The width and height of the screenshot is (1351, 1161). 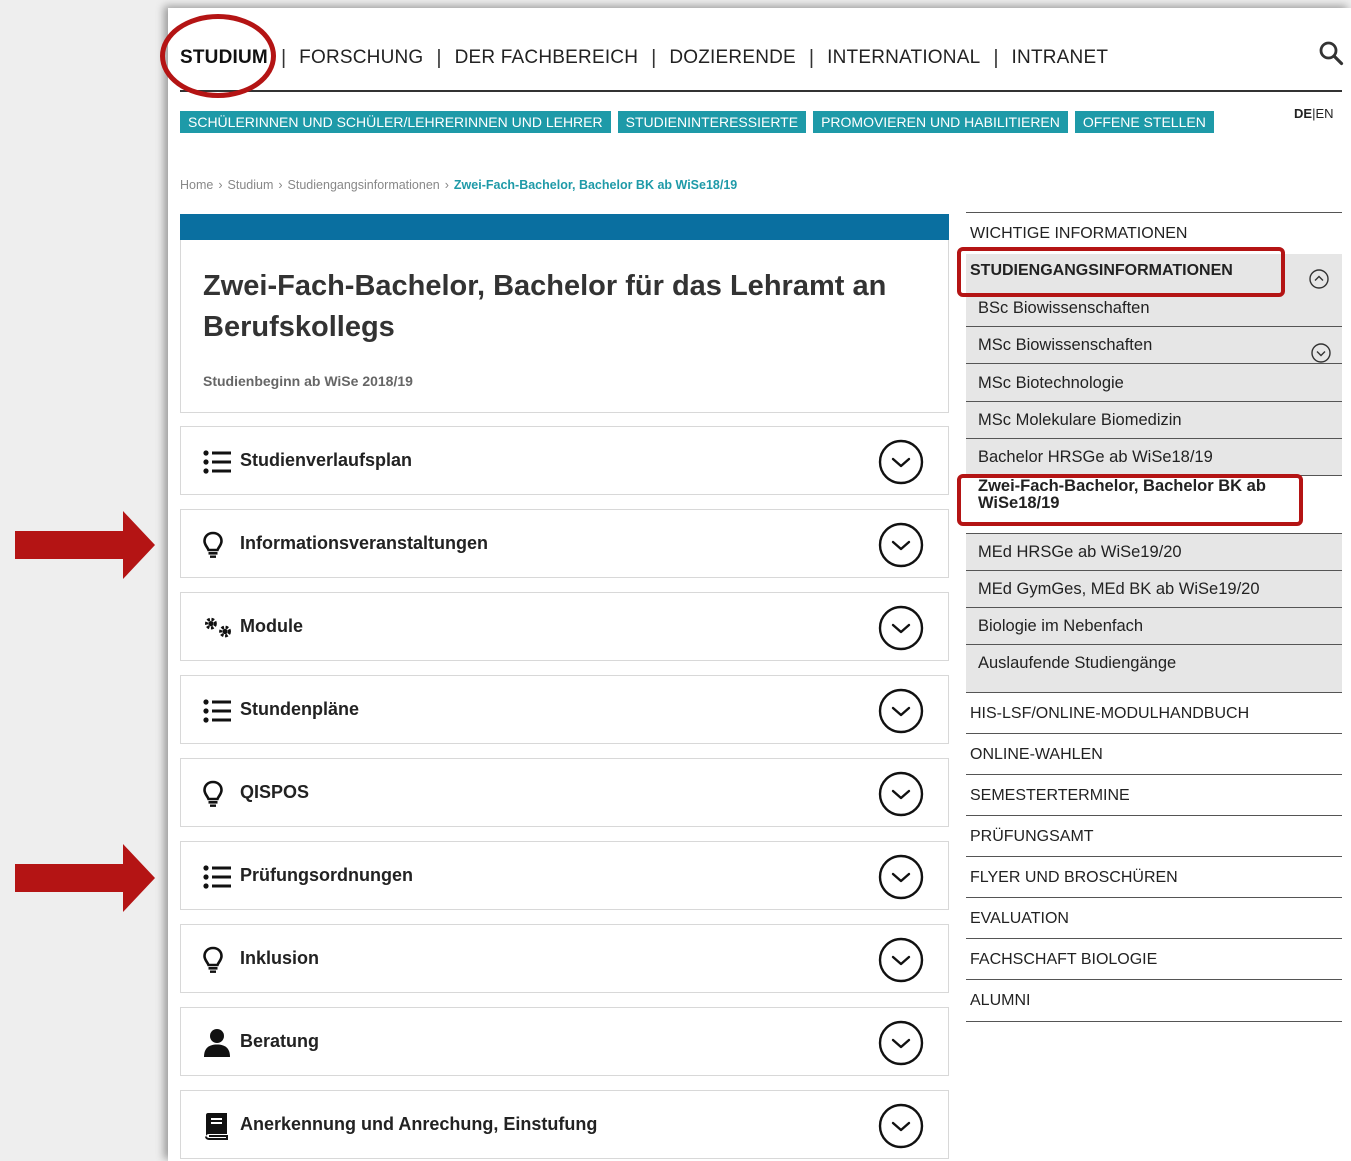 What do you see at coordinates (1154, 712) in the screenshot?
I see `sidebar-item-his-lsf: HIS-LSF/ONLINE-MODULHANDBUCH` at bounding box center [1154, 712].